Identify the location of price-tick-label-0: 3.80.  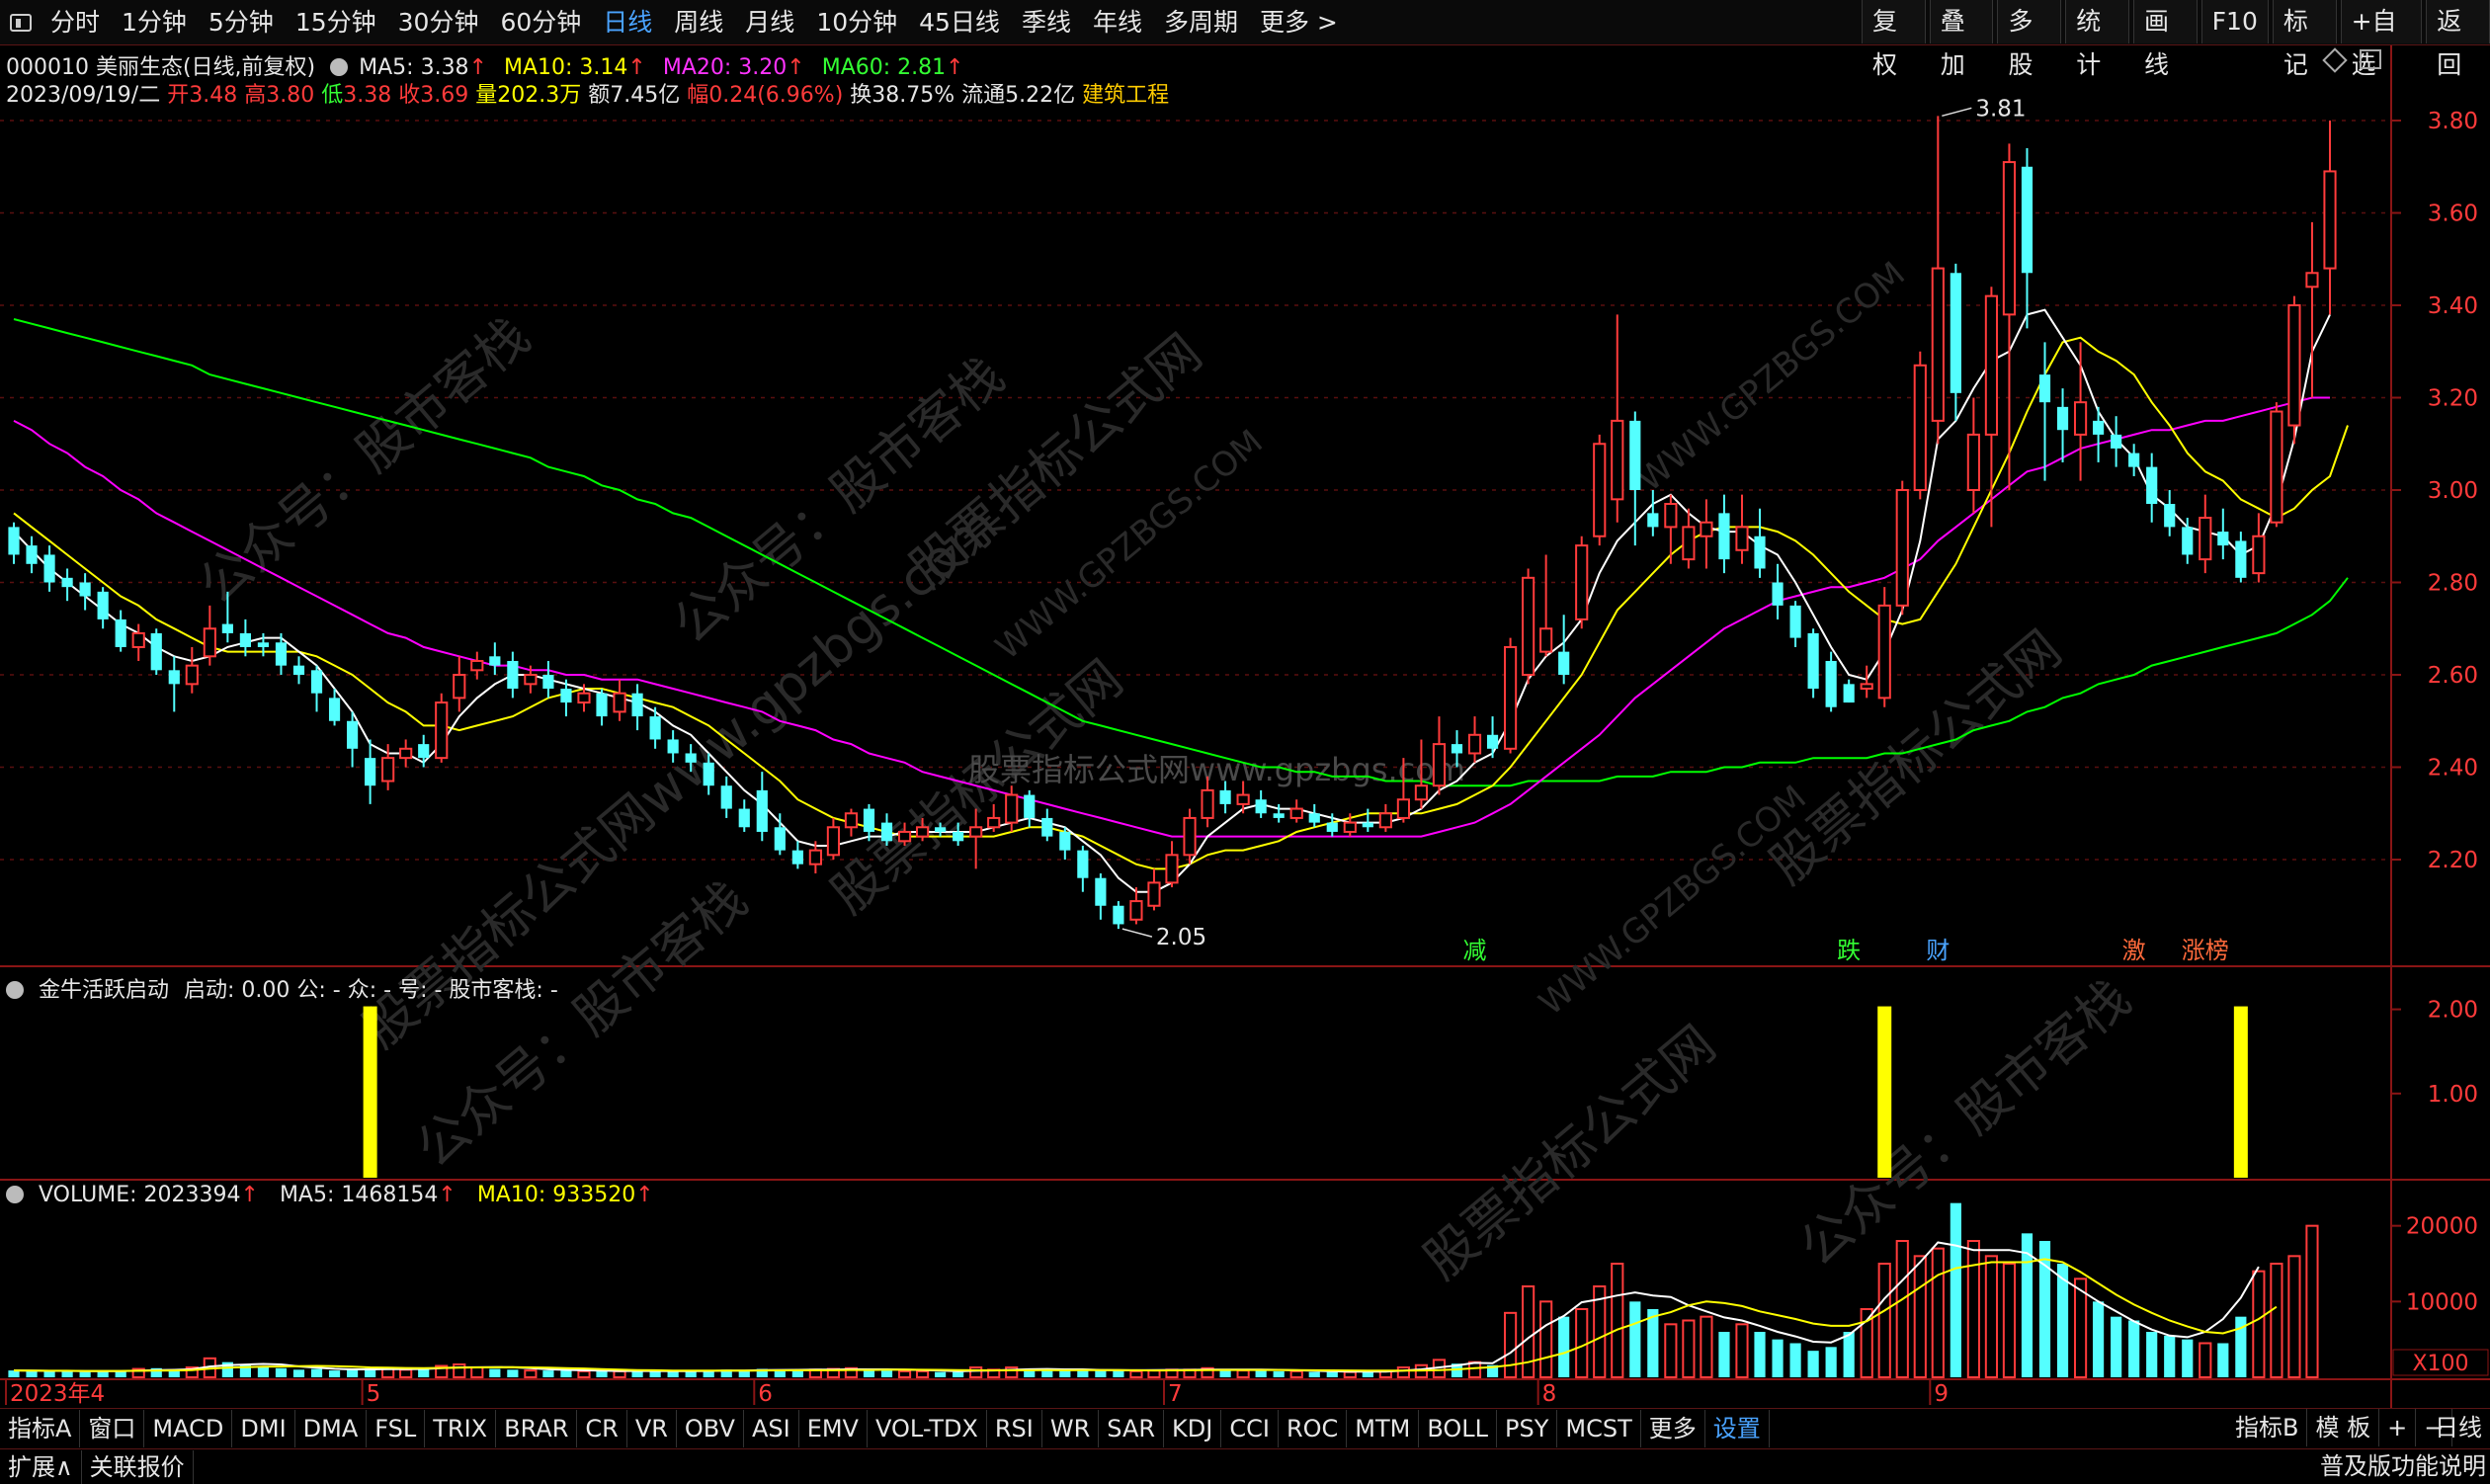
(2453, 121).